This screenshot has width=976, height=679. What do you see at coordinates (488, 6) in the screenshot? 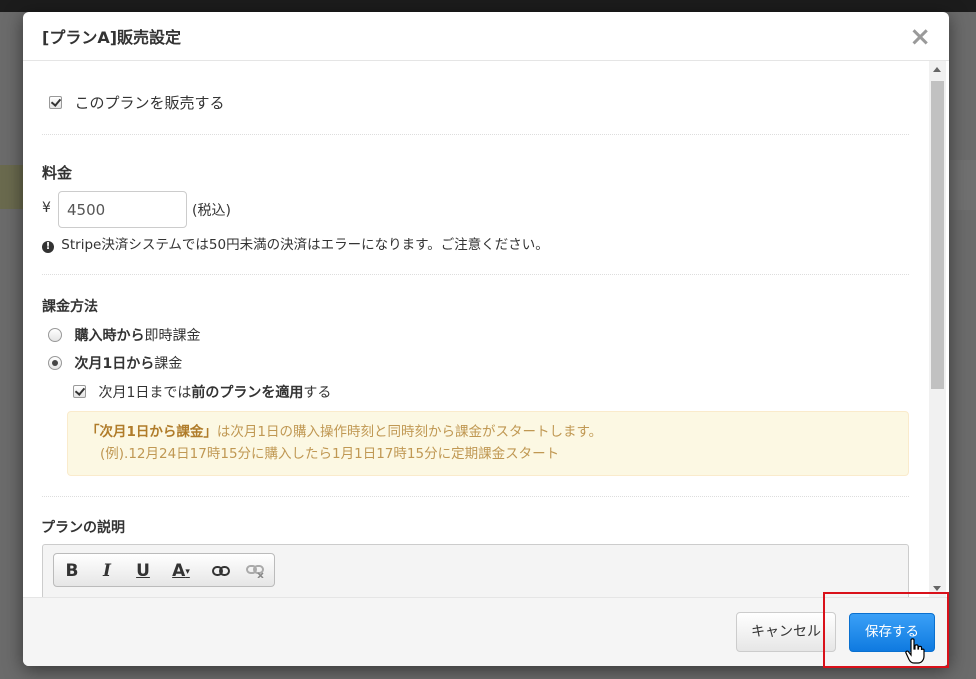
I see `background-topbar` at bounding box center [488, 6].